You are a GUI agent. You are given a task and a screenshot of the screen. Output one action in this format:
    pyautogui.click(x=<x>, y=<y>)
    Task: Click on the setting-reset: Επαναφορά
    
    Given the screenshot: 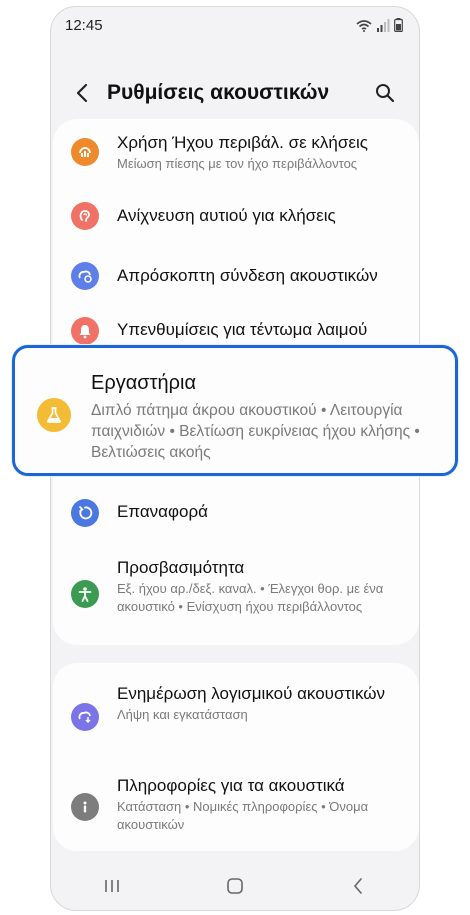 What is the action you would take?
    pyautogui.click(x=236, y=513)
    